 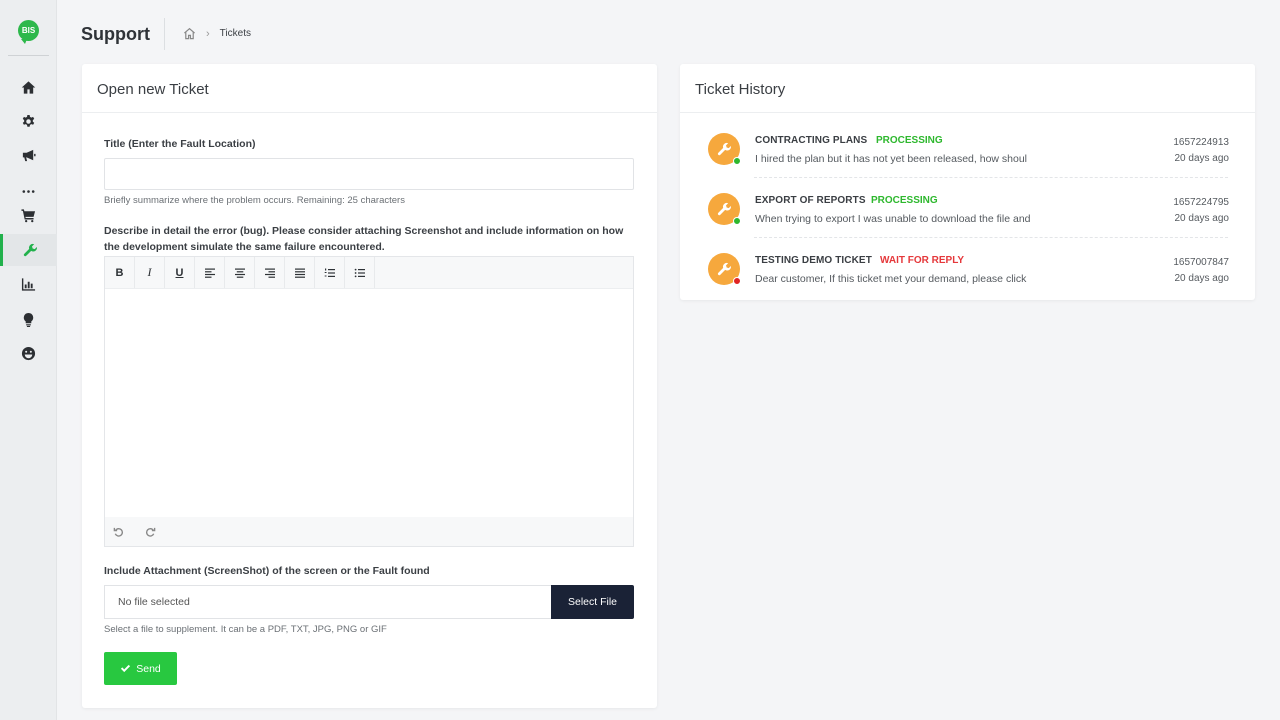 What do you see at coordinates (1201, 262) in the screenshot?
I see `ticket-id: 1657007847` at bounding box center [1201, 262].